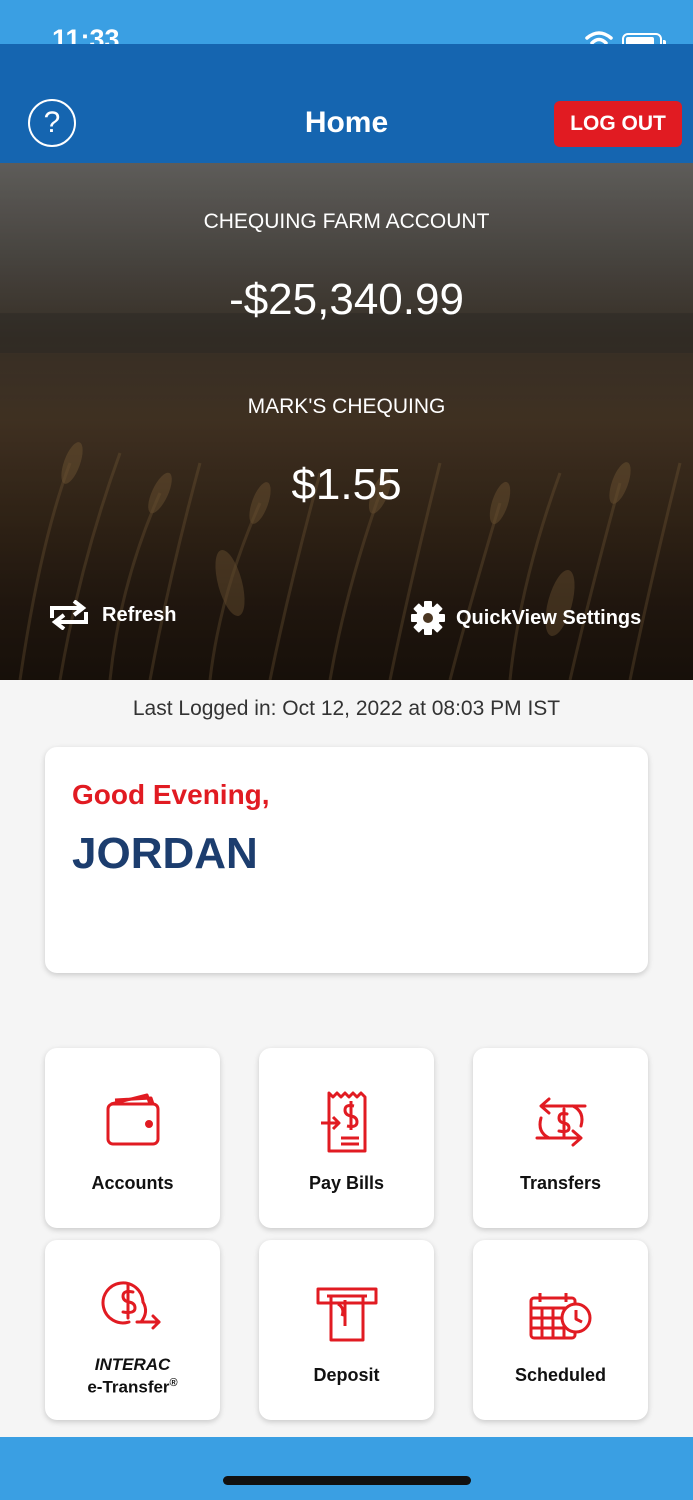 This screenshot has width=693, height=1500. I want to click on transfers-tile: Transfers, so click(560, 1138).